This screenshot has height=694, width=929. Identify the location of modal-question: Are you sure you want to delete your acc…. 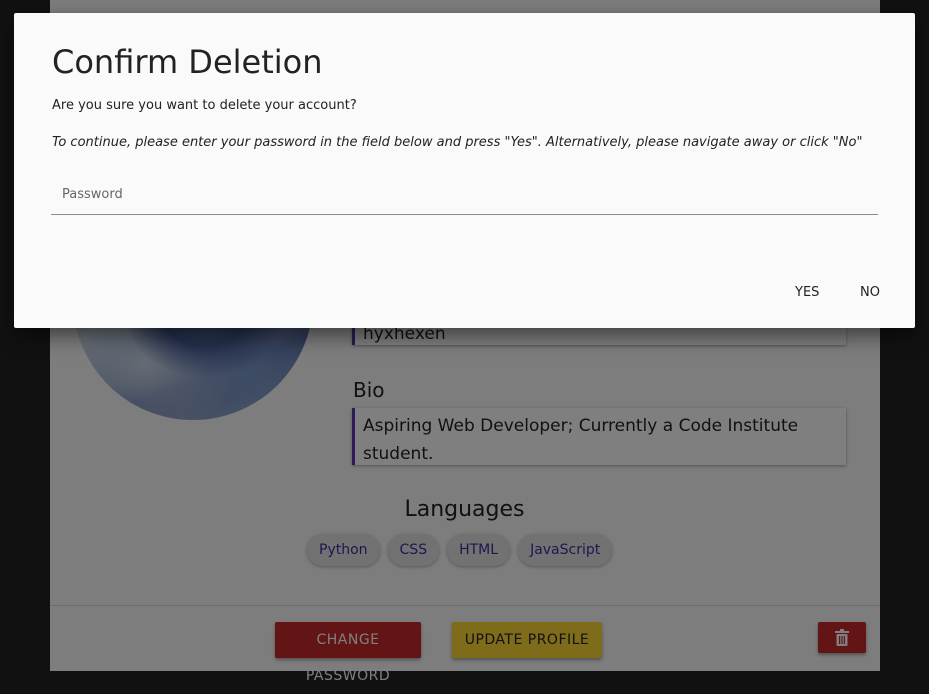
(204, 105).